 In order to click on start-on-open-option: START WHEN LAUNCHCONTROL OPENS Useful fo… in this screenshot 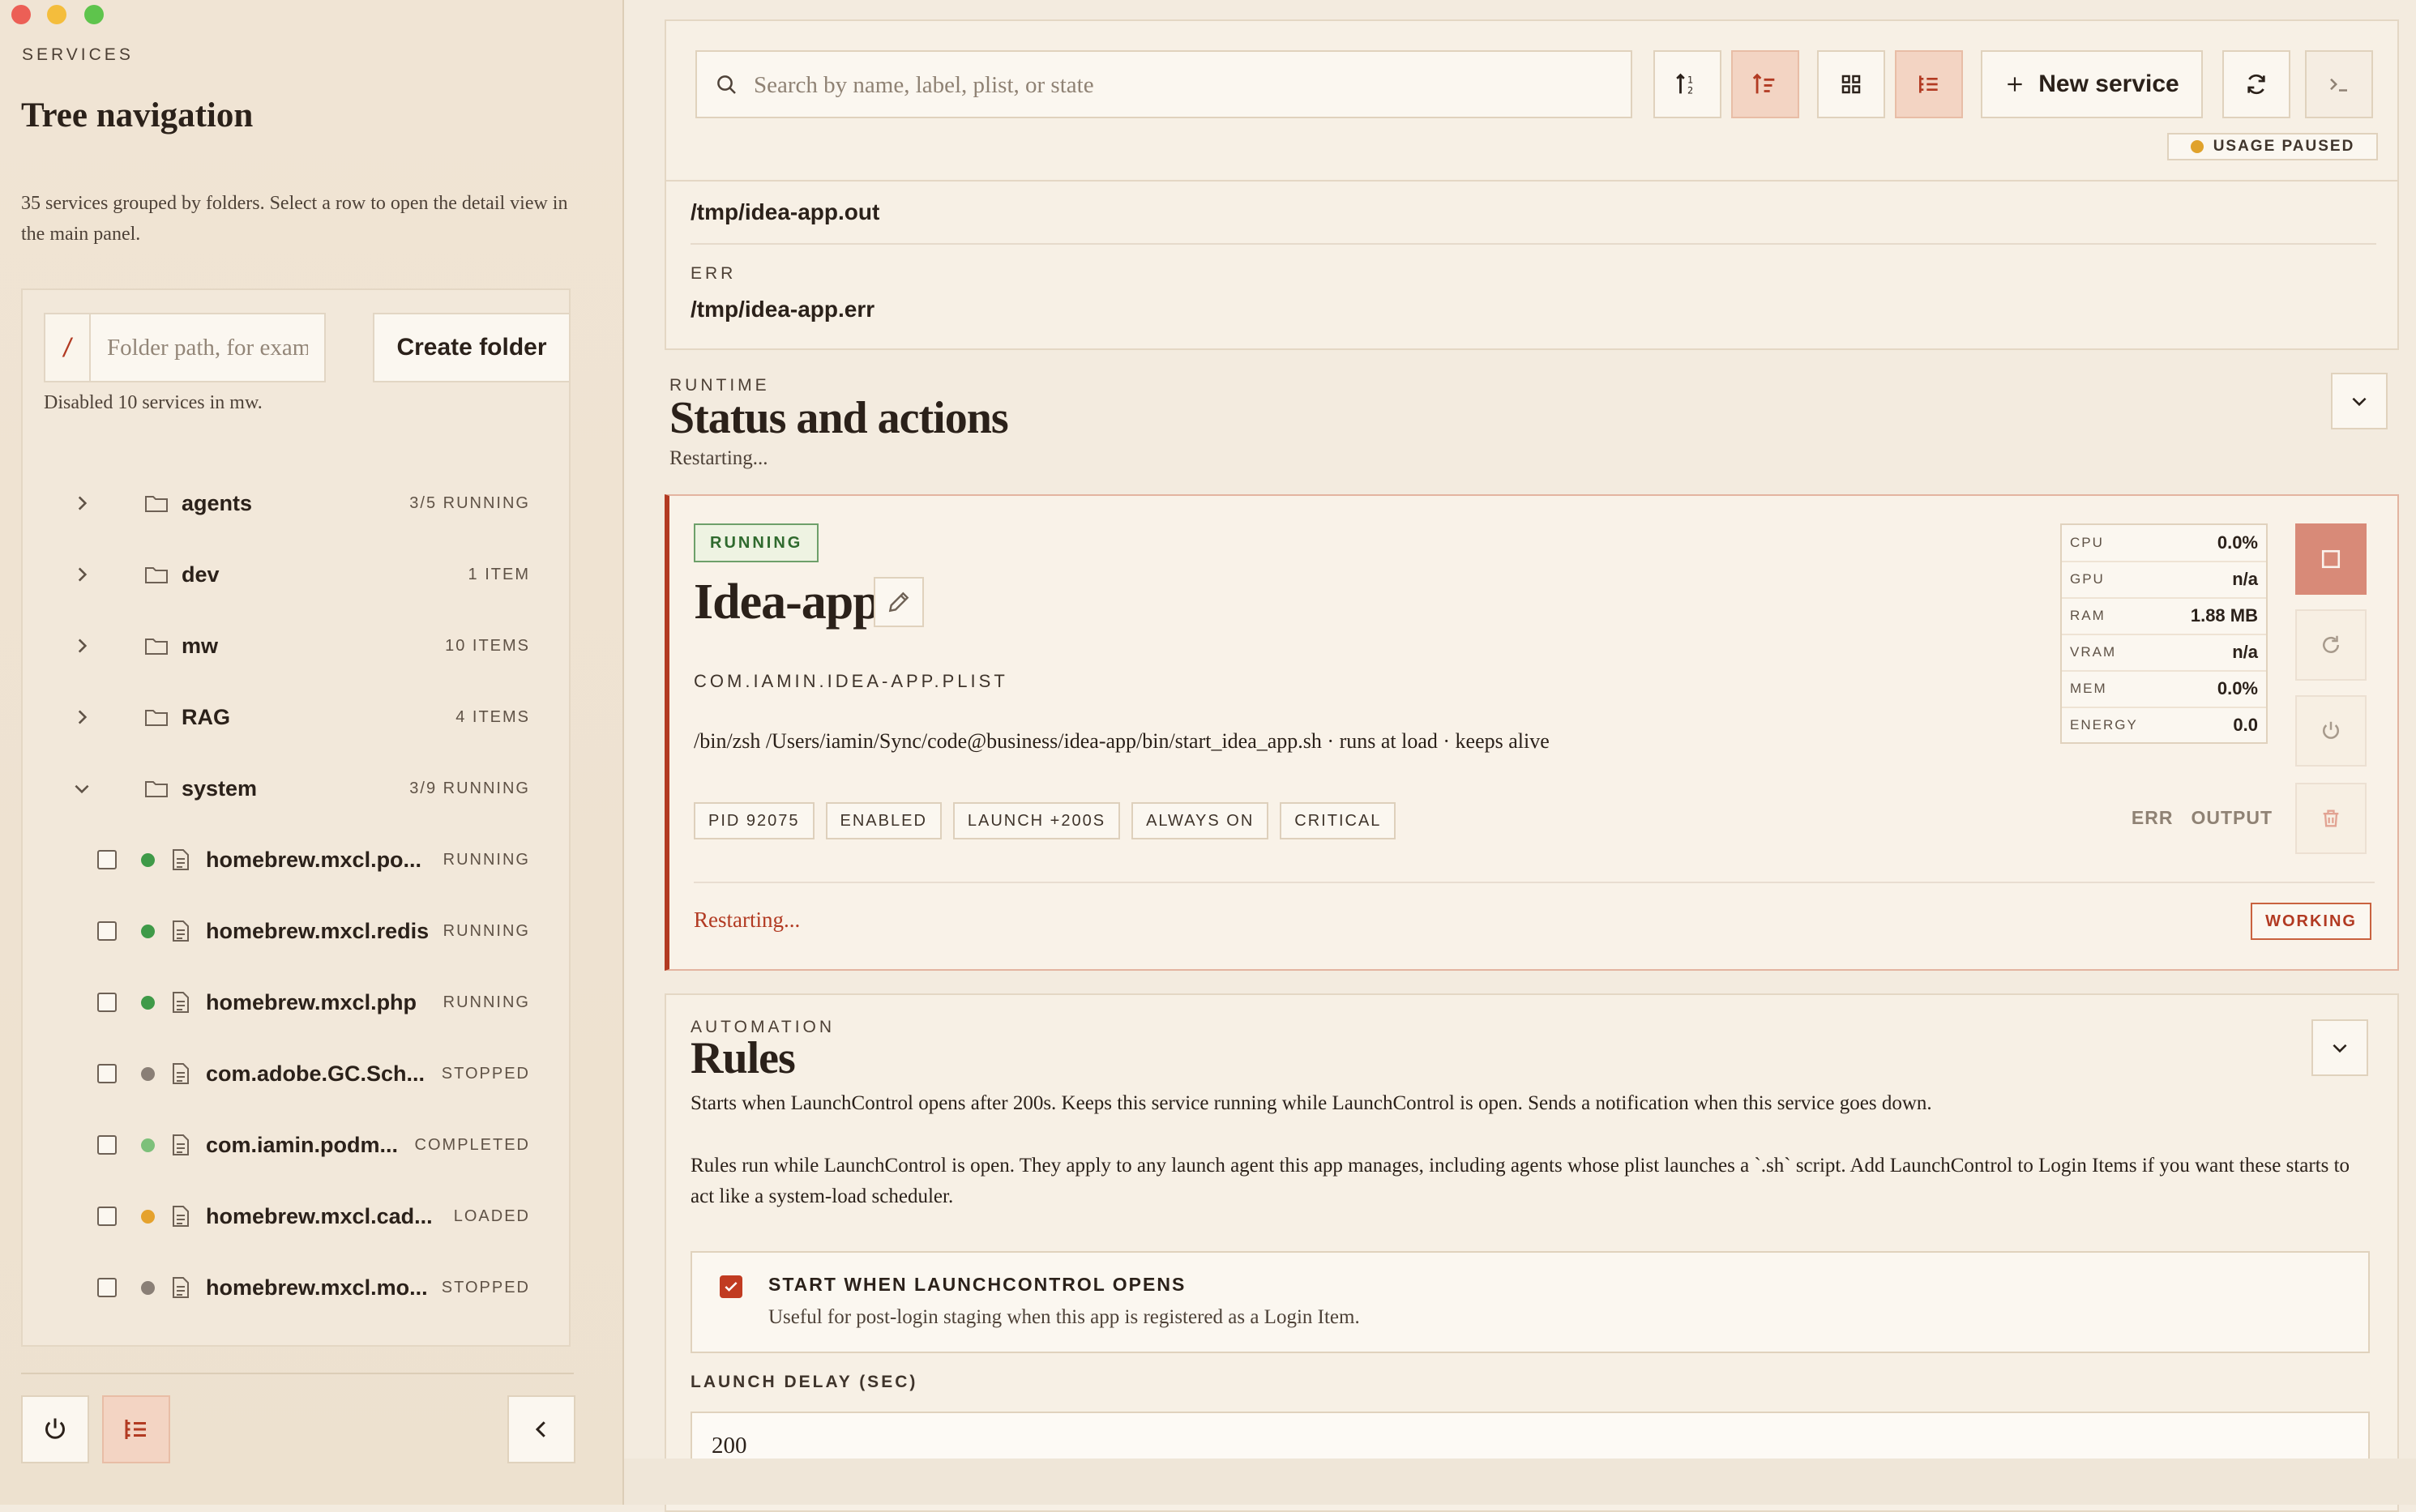, I will do `click(1531, 1302)`.